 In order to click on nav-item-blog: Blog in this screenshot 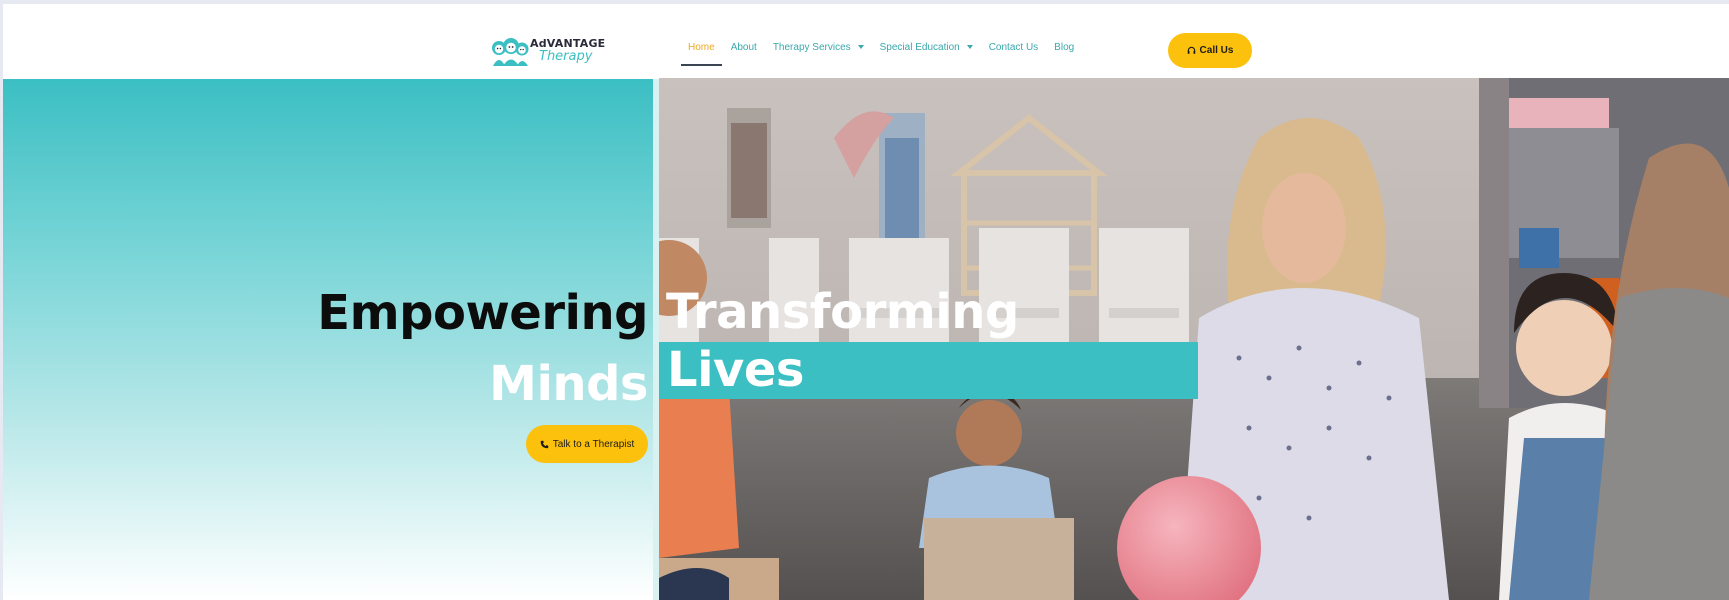, I will do `click(1064, 47)`.